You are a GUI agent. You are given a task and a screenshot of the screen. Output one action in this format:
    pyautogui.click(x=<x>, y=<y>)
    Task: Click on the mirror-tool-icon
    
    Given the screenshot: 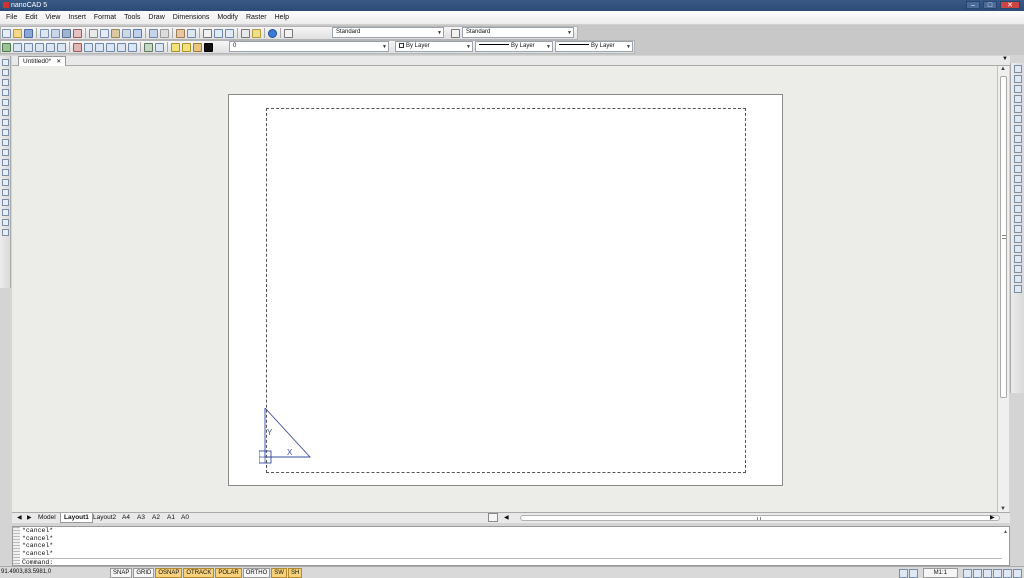 What is the action you would take?
    pyautogui.click(x=1017, y=89)
    